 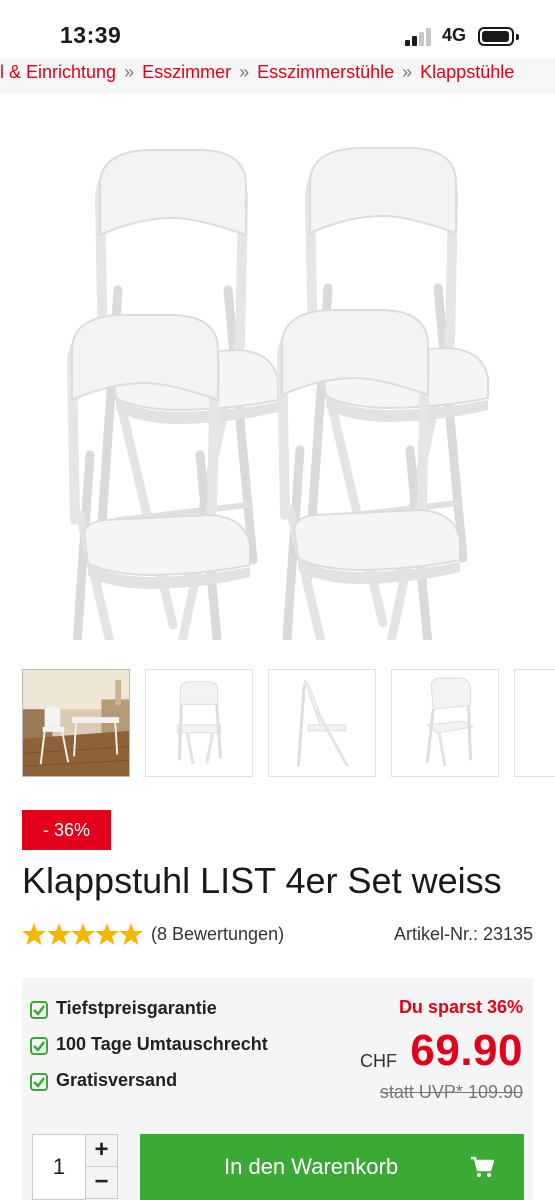 I want to click on thumbnail-room-scene, so click(x=76, y=723).